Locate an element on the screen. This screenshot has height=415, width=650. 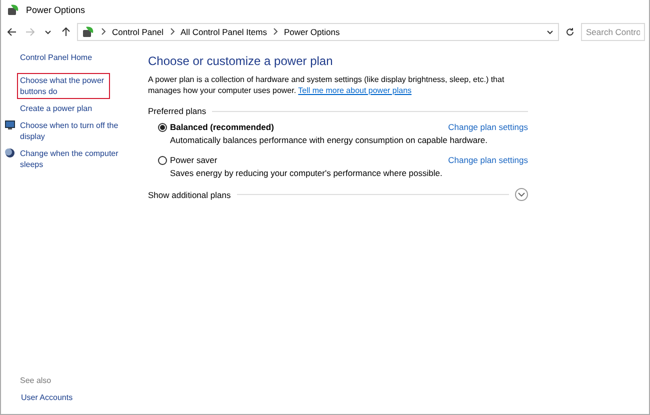
description-text: A power plan is a collection of hardware and system settings (like display brightness, sleep, etc.) that manages how your computer uses power. Tell me more about power plans is located at coordinates (327, 85).